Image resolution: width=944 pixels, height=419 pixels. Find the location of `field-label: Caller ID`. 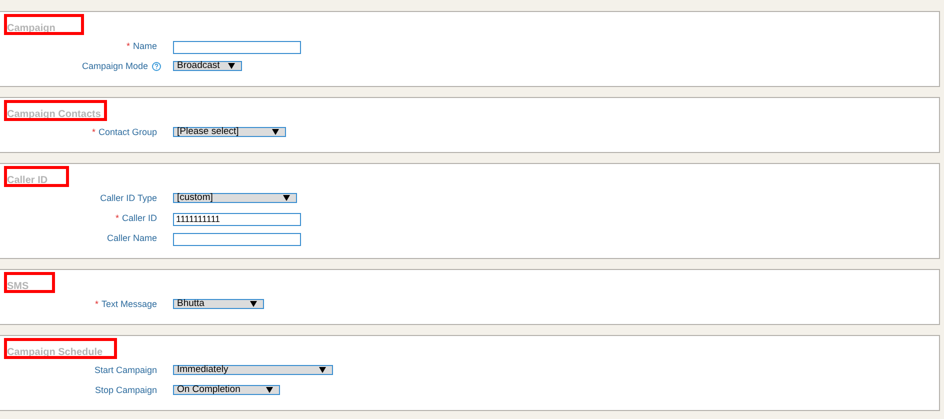

field-label: Caller ID is located at coordinates (139, 218).